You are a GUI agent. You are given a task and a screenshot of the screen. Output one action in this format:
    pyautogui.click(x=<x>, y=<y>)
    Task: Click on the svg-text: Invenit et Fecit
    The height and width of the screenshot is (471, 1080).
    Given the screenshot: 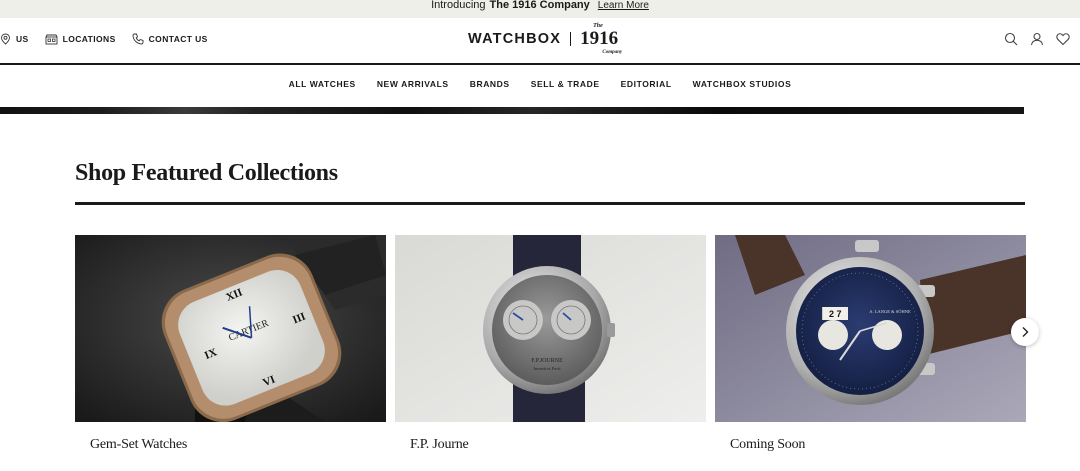 What is the action you would take?
    pyautogui.click(x=547, y=368)
    